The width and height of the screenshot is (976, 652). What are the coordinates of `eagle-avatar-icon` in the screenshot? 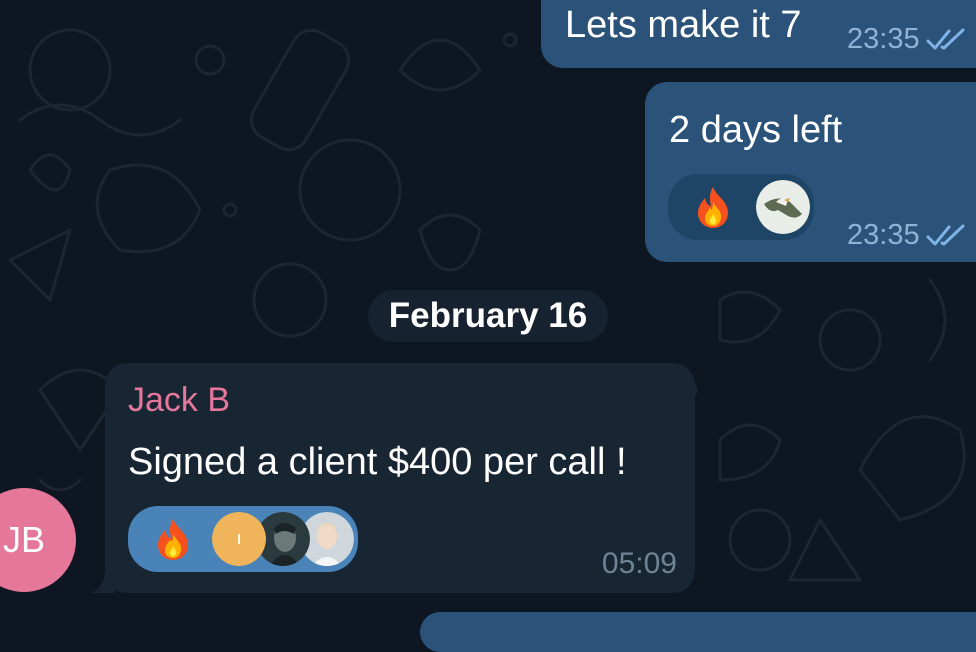 It's located at (783, 207).